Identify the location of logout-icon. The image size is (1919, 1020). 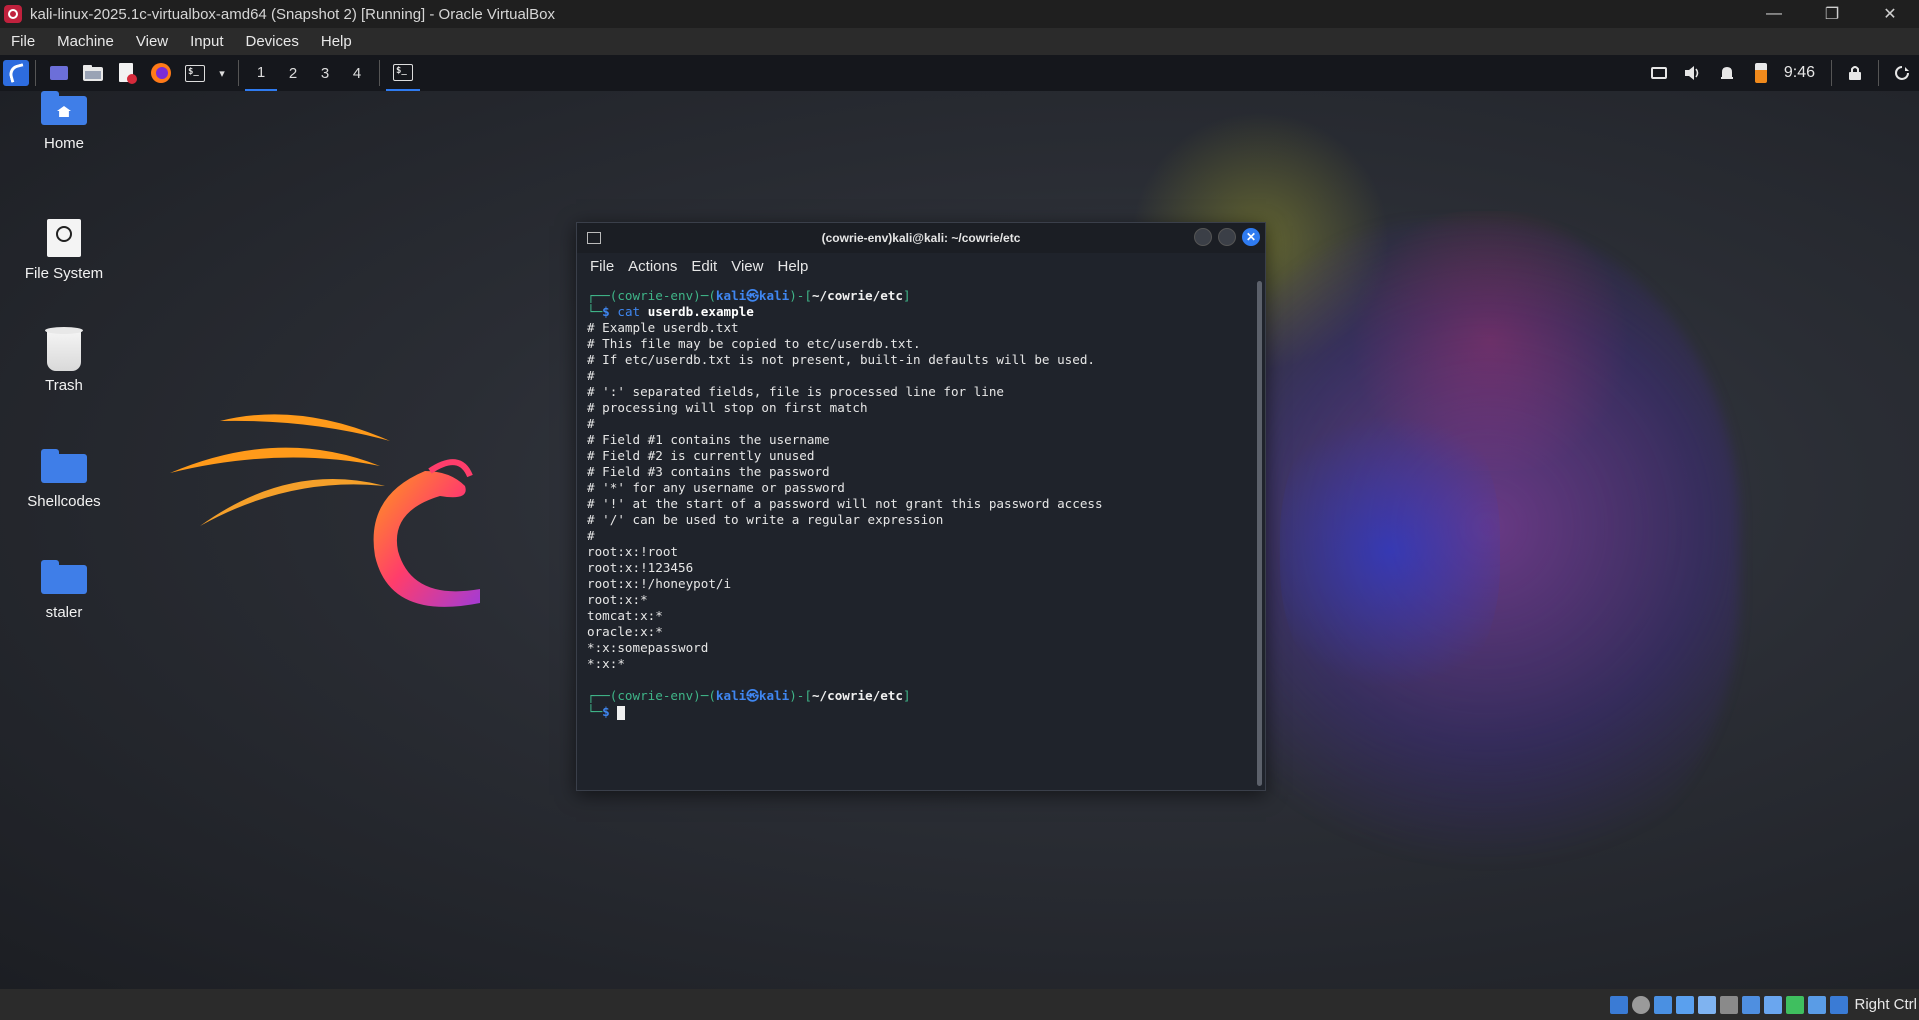
(1902, 73).